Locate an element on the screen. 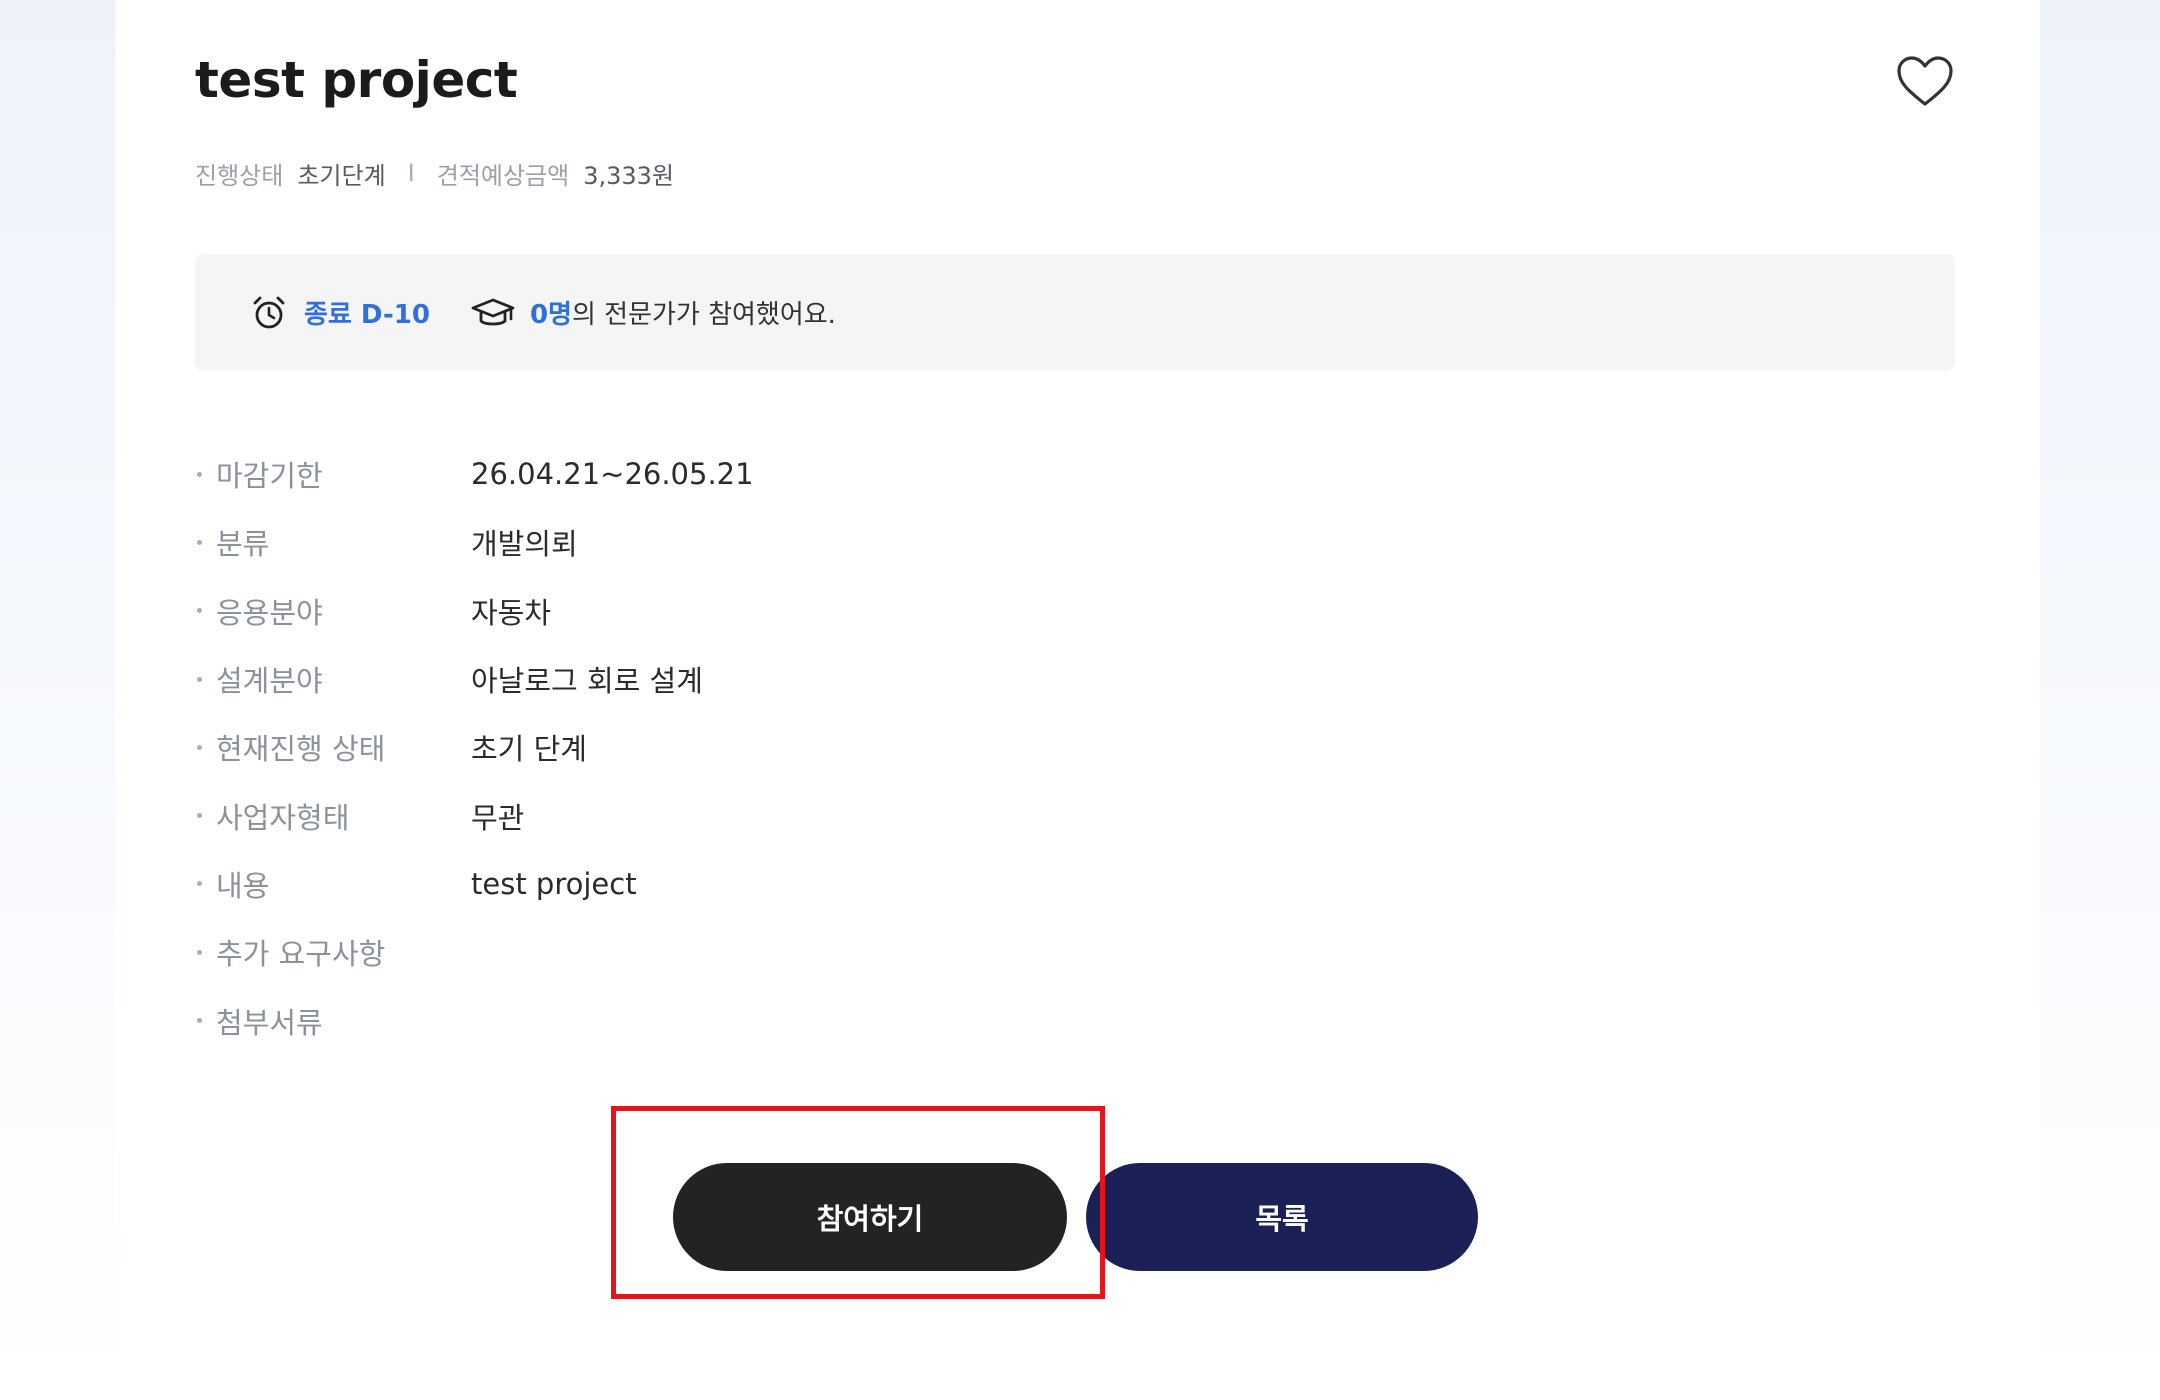  detail-key: 분류 is located at coordinates (243, 544).